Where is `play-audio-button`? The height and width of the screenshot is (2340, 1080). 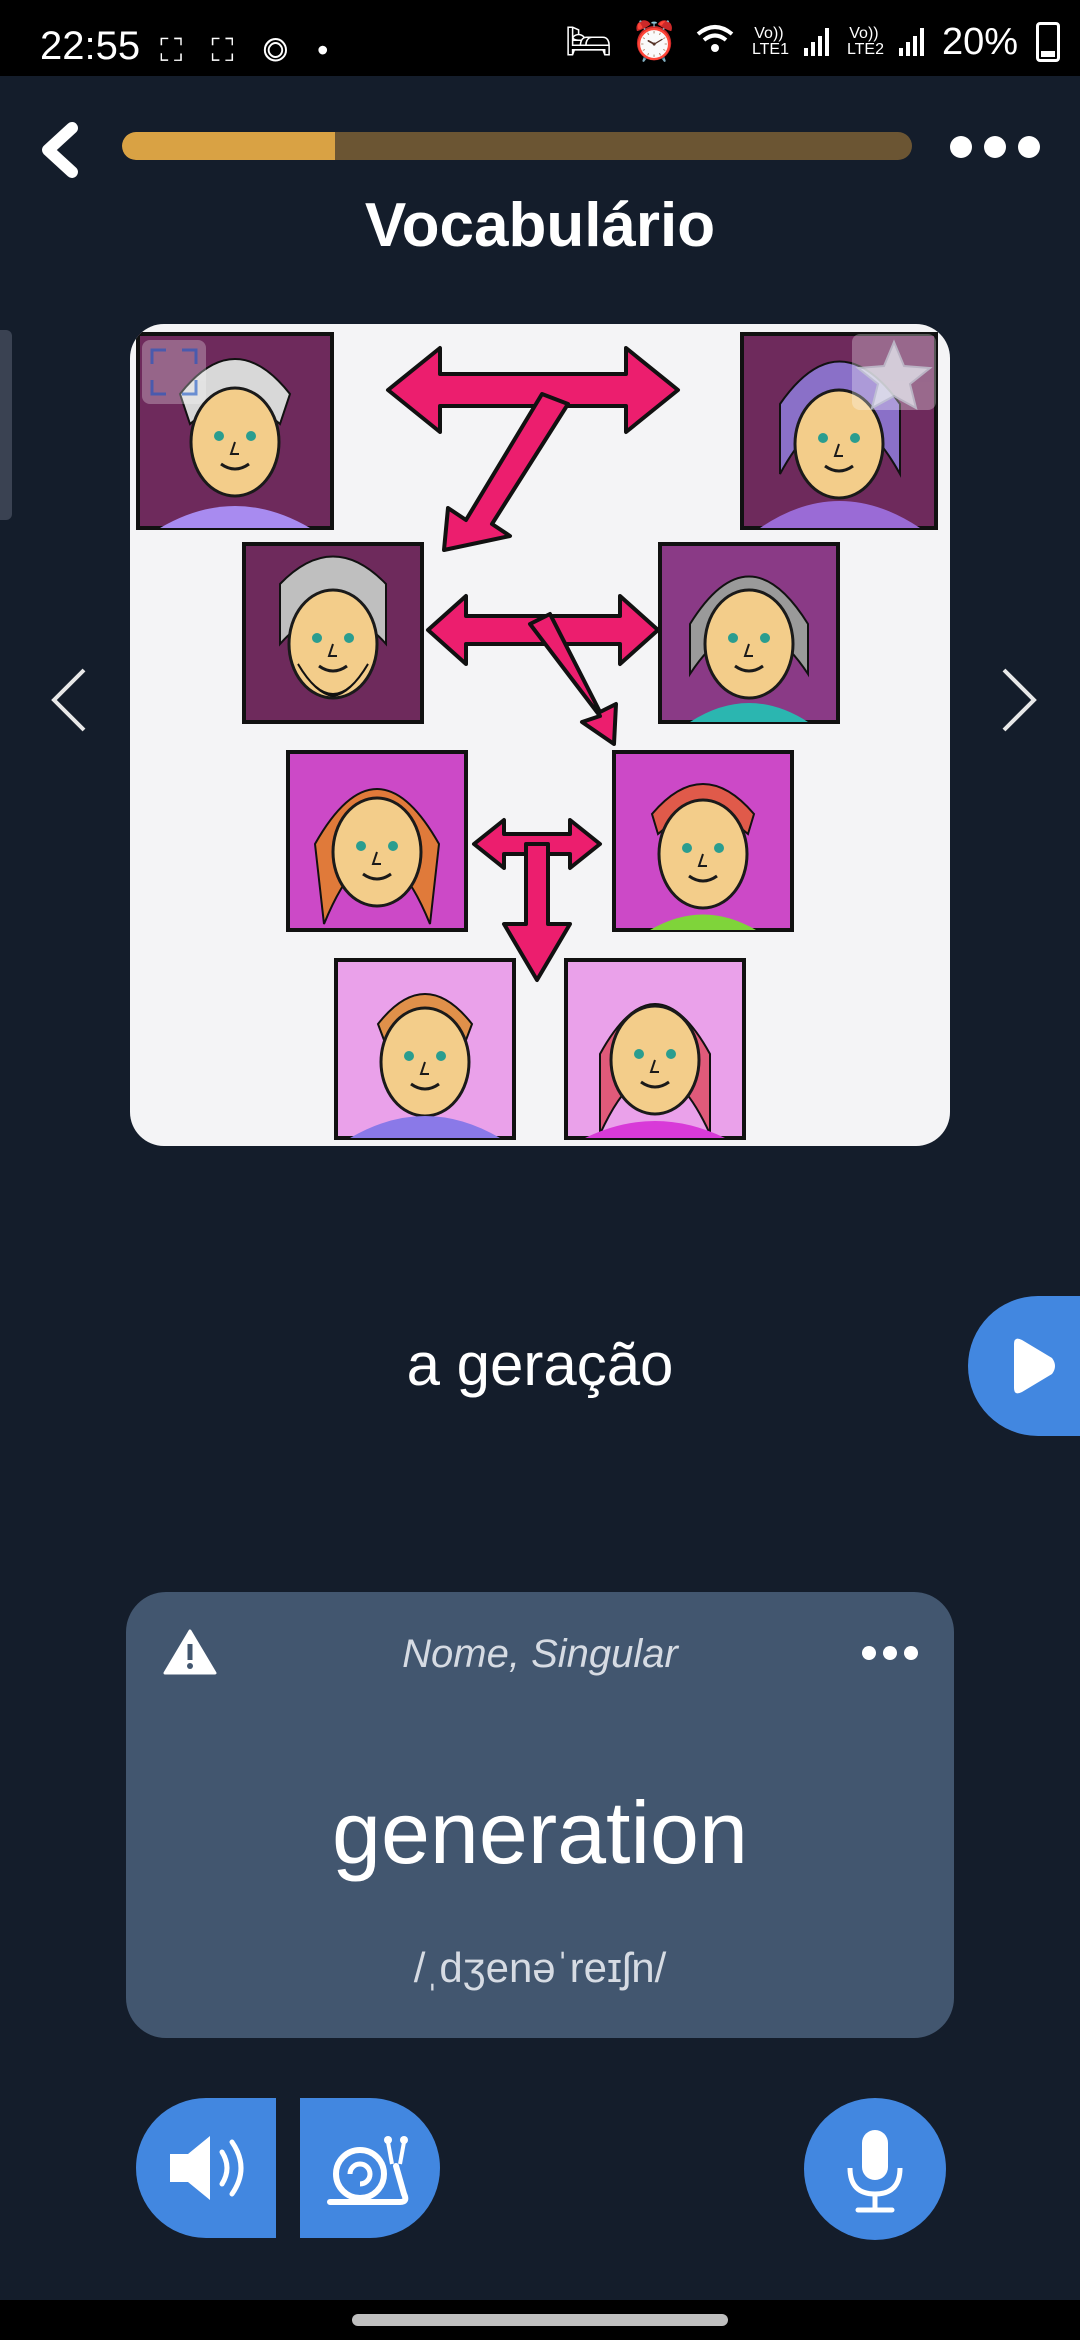 play-audio-button is located at coordinates (1024, 1366).